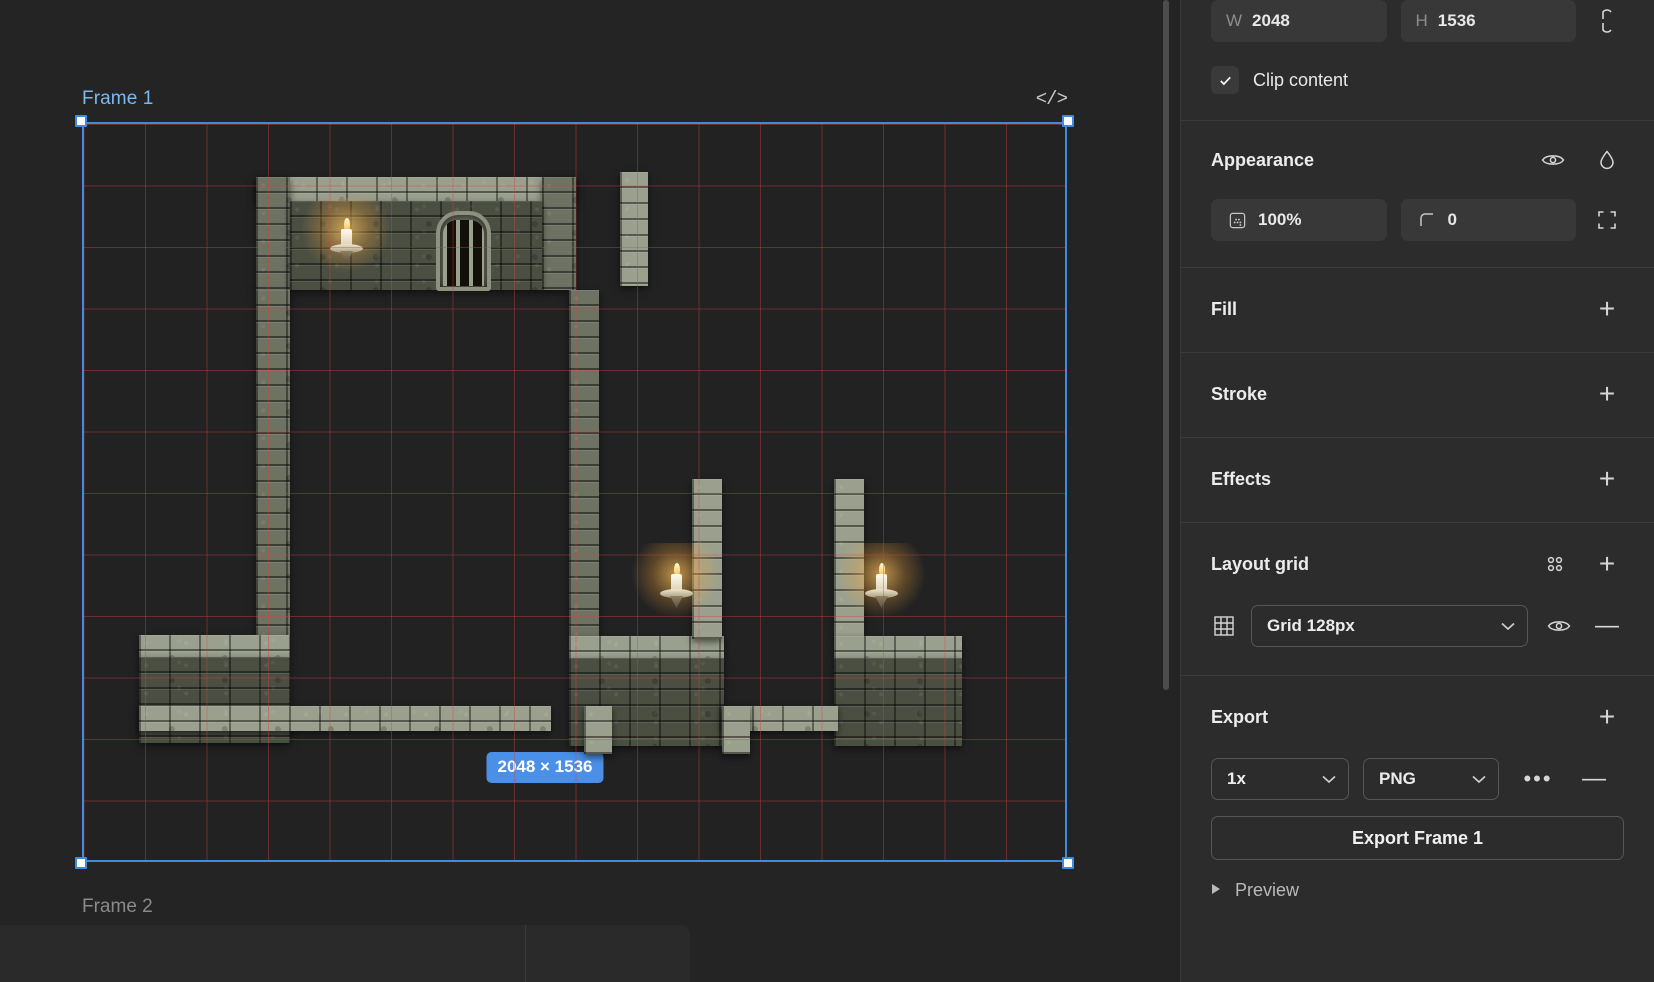  I want to click on panel-scrollbar-thumb, so click(1166, 345).